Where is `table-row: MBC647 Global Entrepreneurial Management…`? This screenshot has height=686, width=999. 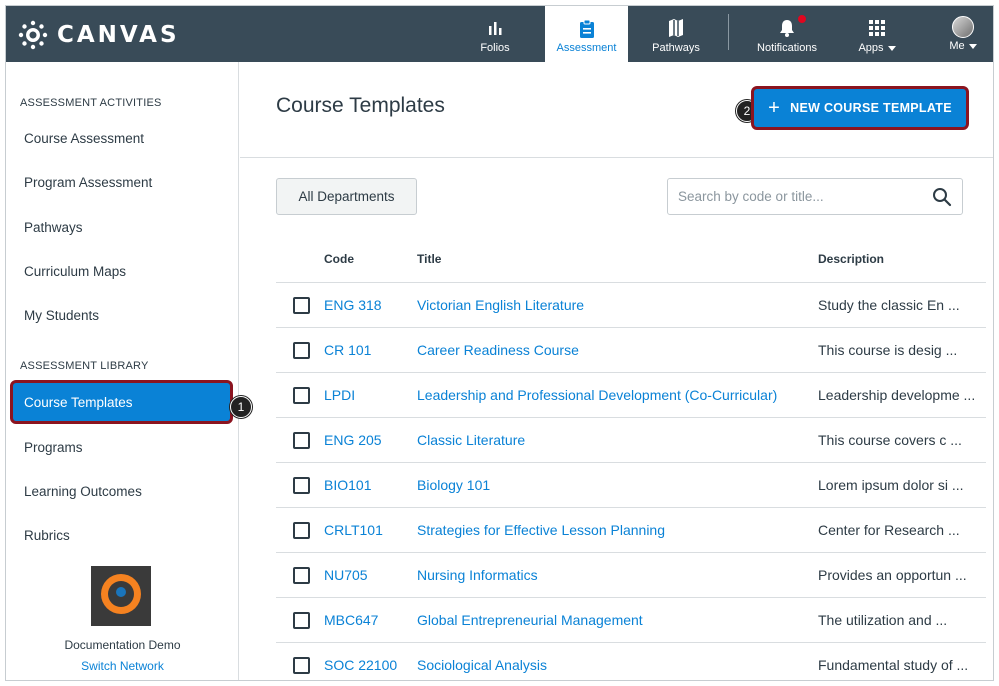 table-row: MBC647 Global Entrepreneurial Management… is located at coordinates (631, 619).